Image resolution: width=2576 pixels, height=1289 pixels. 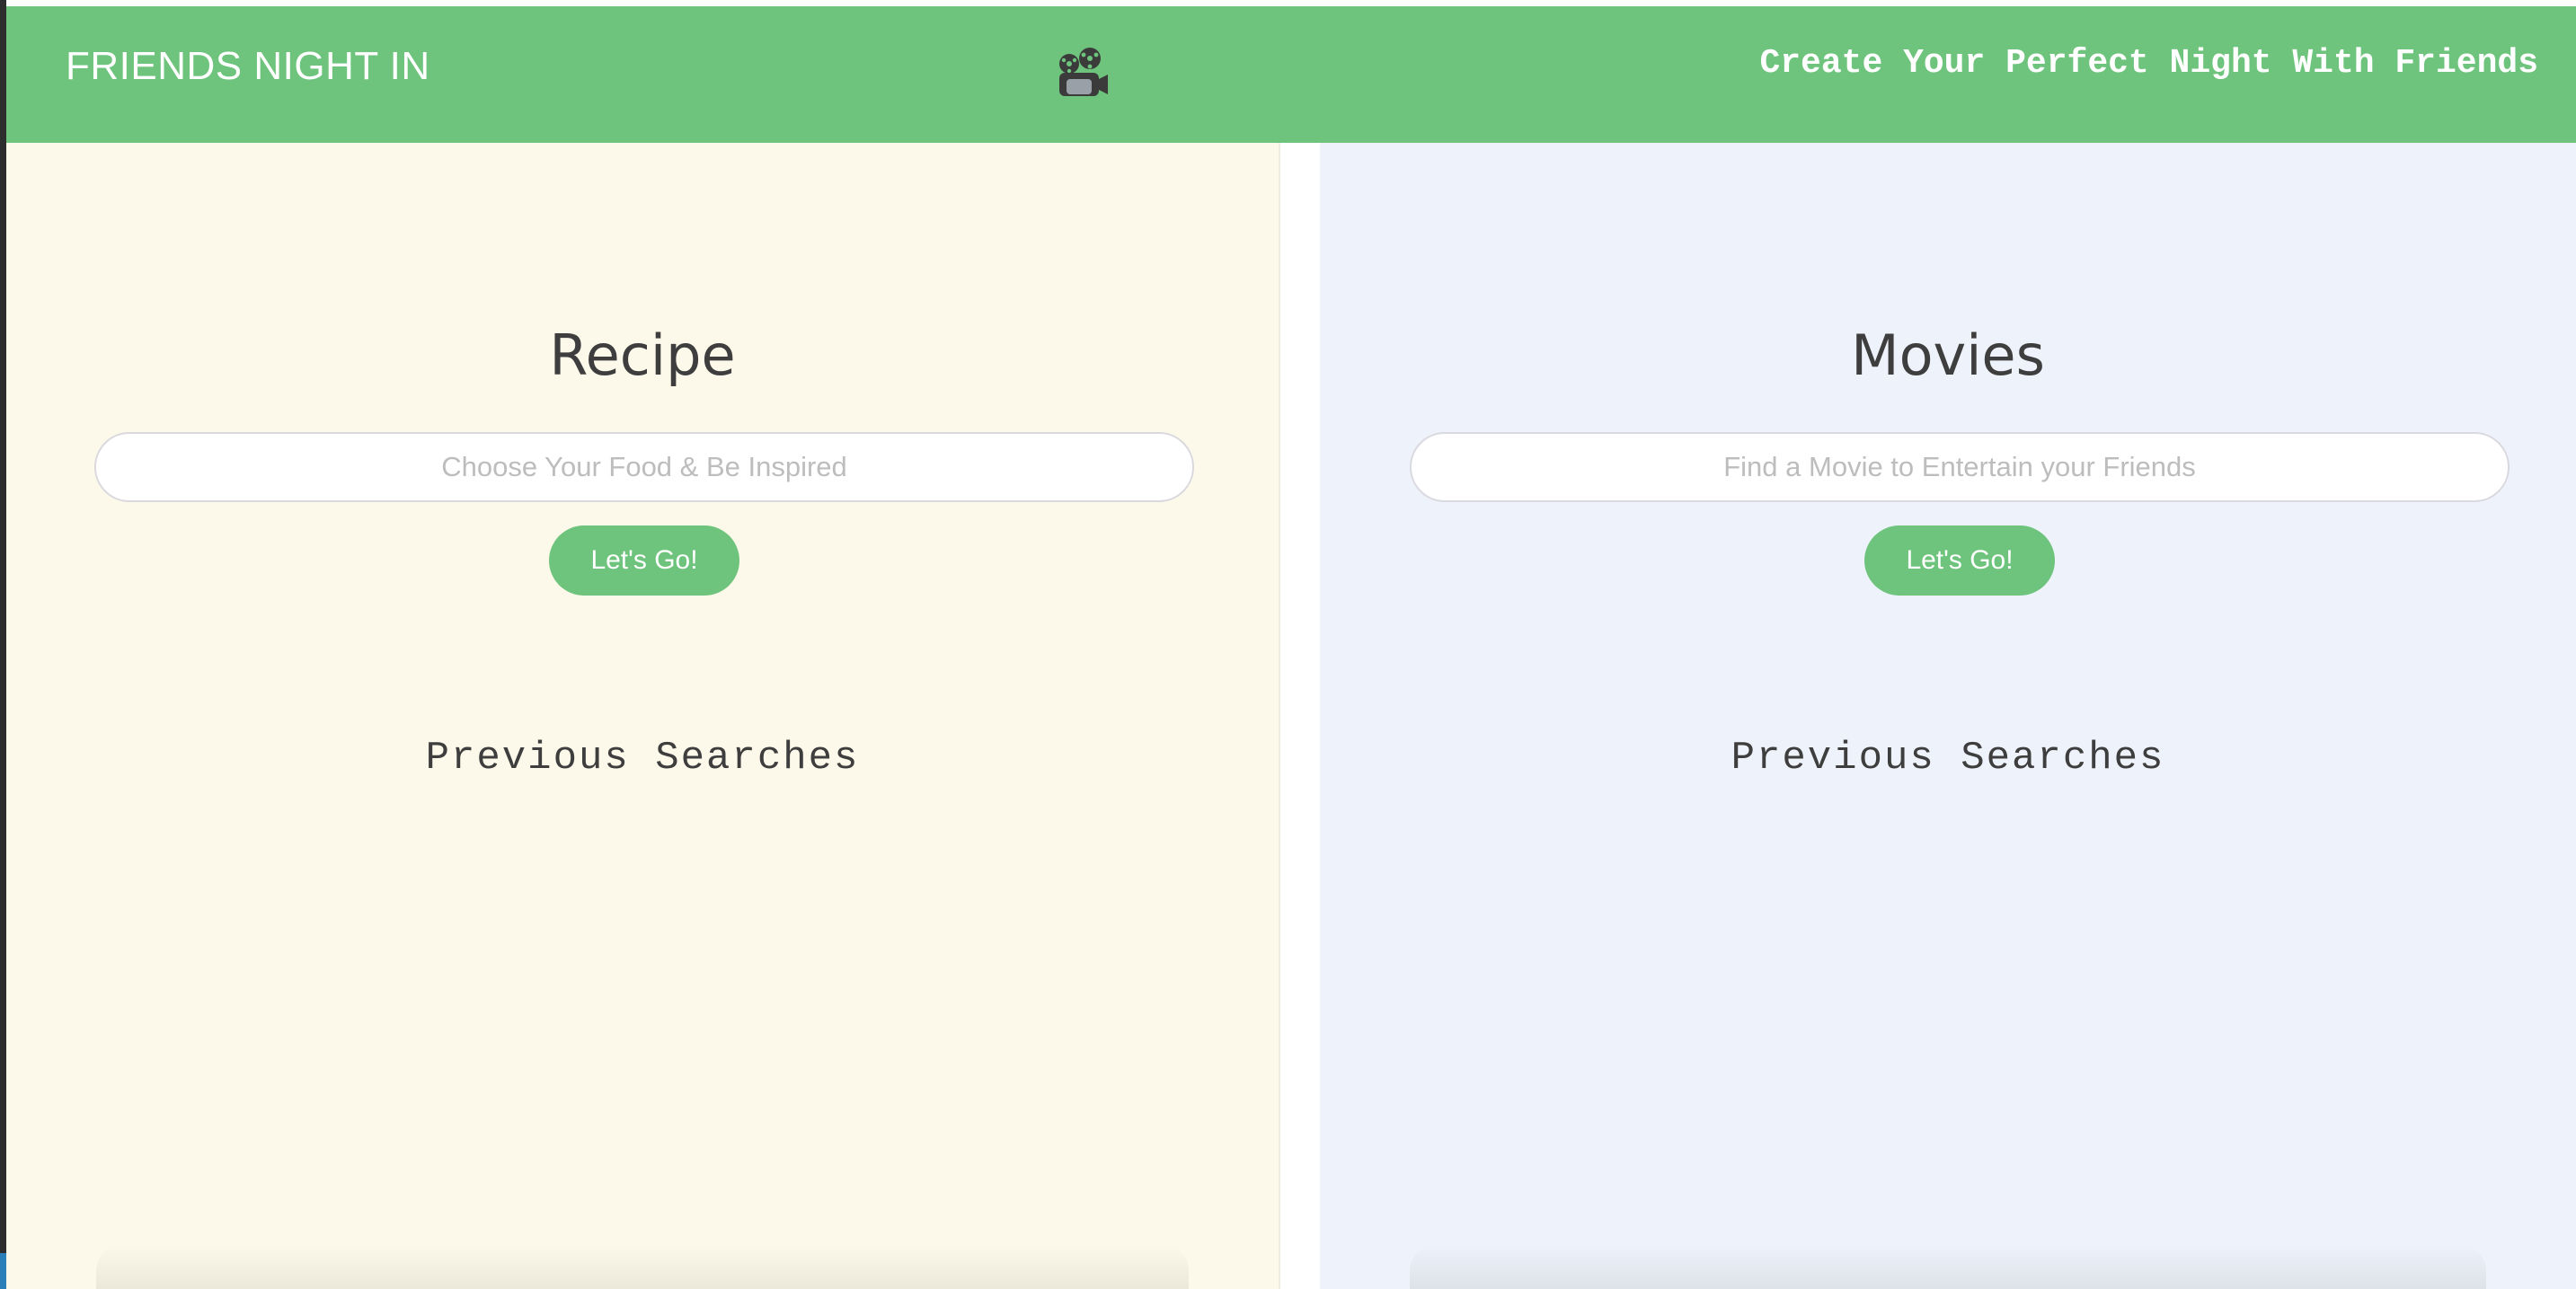 I want to click on window-edge-accent, so click(x=3, y=1271).